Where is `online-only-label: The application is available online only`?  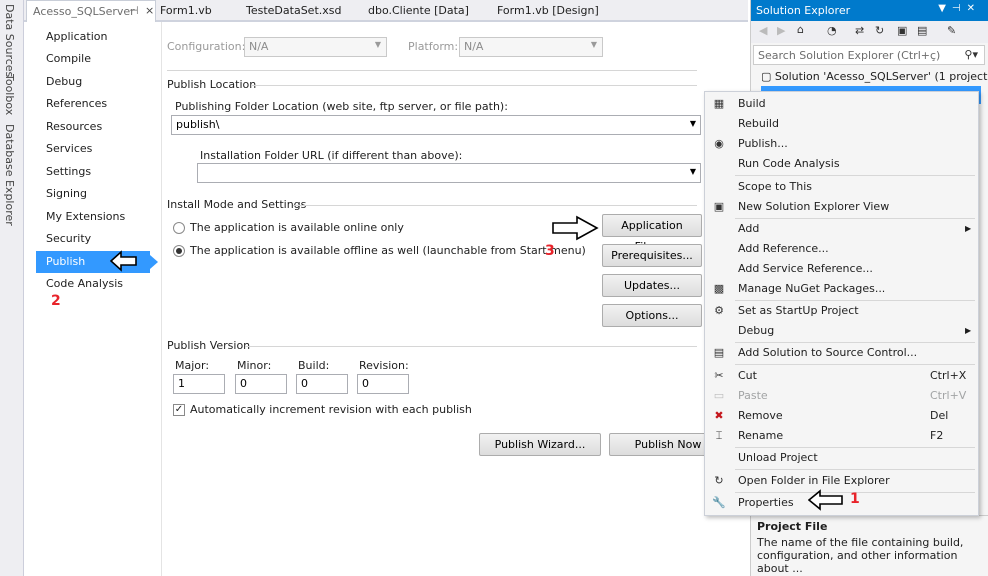
online-only-label: The application is available online only is located at coordinates (297, 227).